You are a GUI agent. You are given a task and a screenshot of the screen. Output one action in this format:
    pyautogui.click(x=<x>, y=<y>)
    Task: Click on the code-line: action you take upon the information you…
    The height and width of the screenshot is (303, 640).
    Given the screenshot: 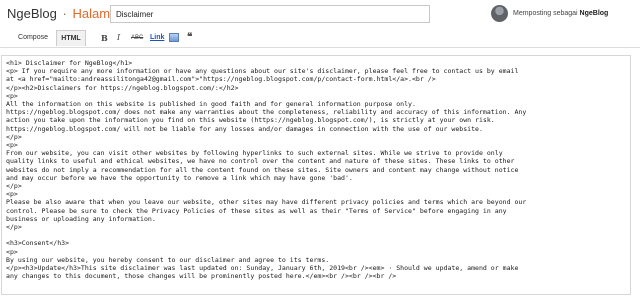 What is the action you would take?
    pyautogui.click(x=250, y=120)
    